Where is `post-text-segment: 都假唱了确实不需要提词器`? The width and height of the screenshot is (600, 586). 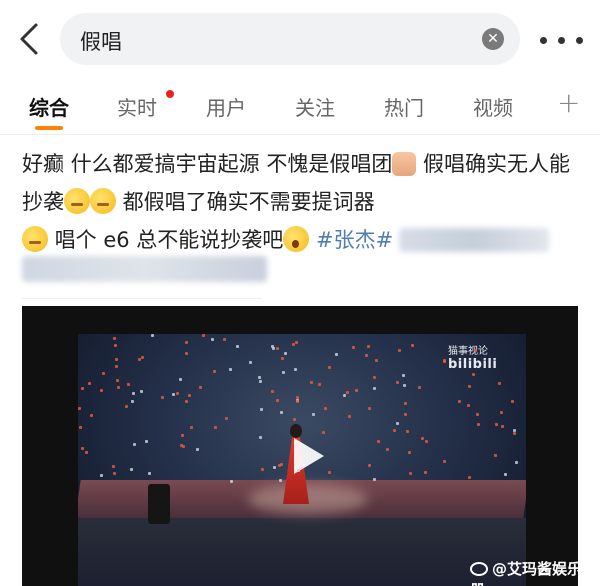 post-text-segment: 都假唱了确实不需要提词器 is located at coordinates (245, 202).